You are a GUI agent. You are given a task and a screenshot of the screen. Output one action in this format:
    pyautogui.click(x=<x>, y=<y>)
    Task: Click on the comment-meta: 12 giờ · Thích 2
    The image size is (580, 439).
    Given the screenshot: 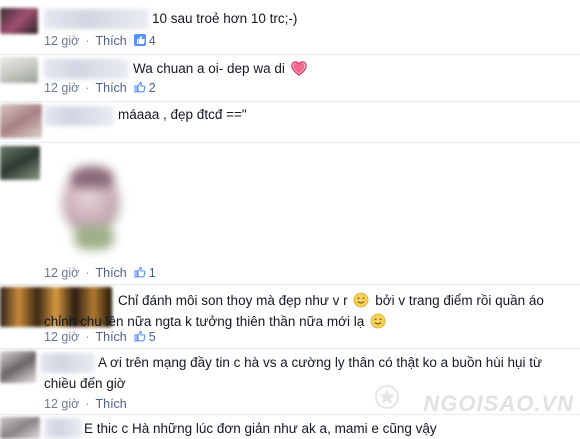 What is the action you would take?
    pyautogui.click(x=100, y=88)
    